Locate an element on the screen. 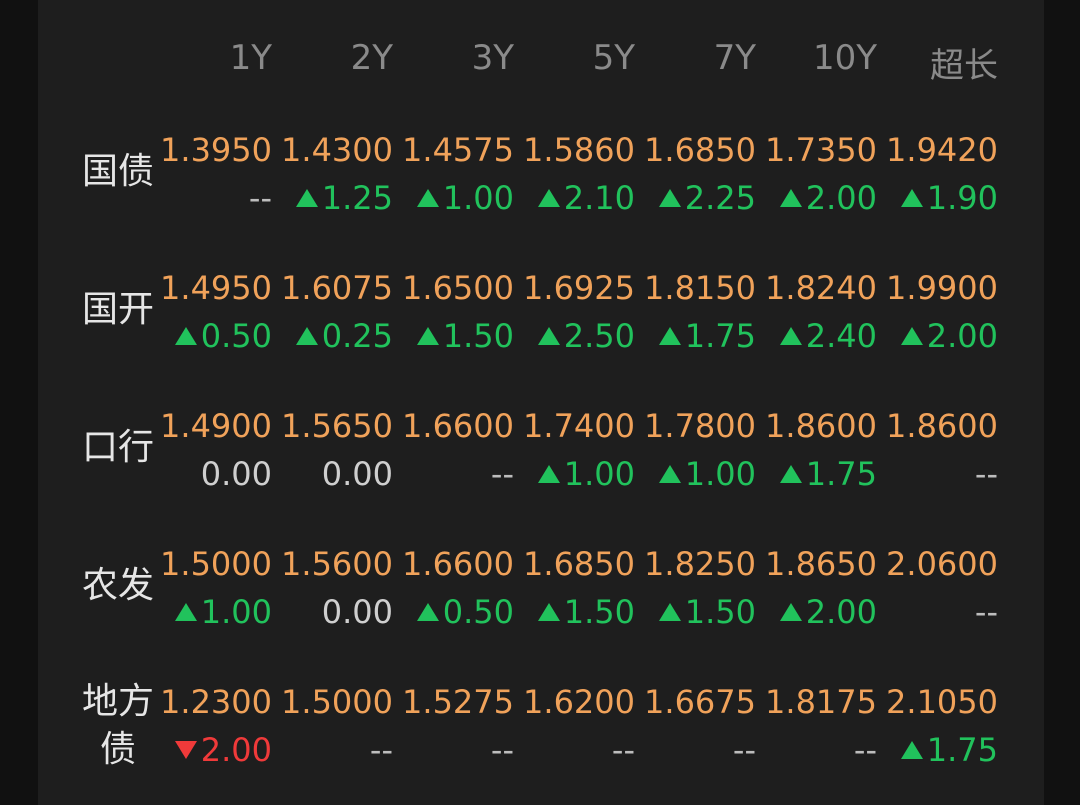  yield-rate: 1.5275 is located at coordinates (458, 702).